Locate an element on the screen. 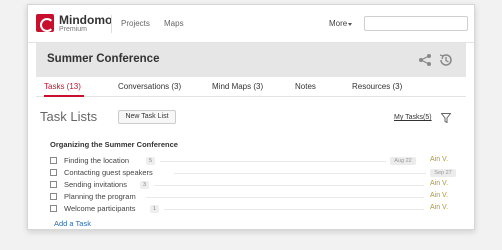 This screenshot has height=250, width=502. project-header: Summer Conference is located at coordinates (251, 60).